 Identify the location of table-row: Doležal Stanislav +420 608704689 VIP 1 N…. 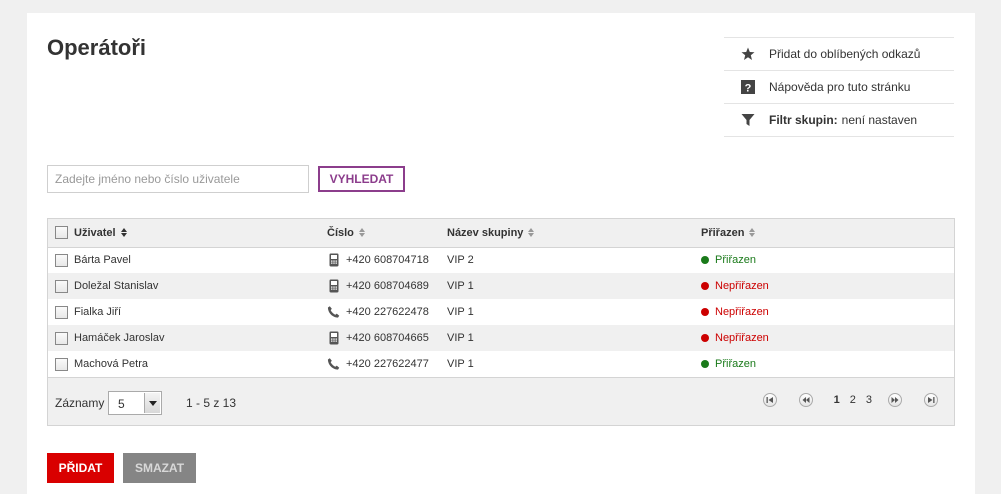
(501, 286).